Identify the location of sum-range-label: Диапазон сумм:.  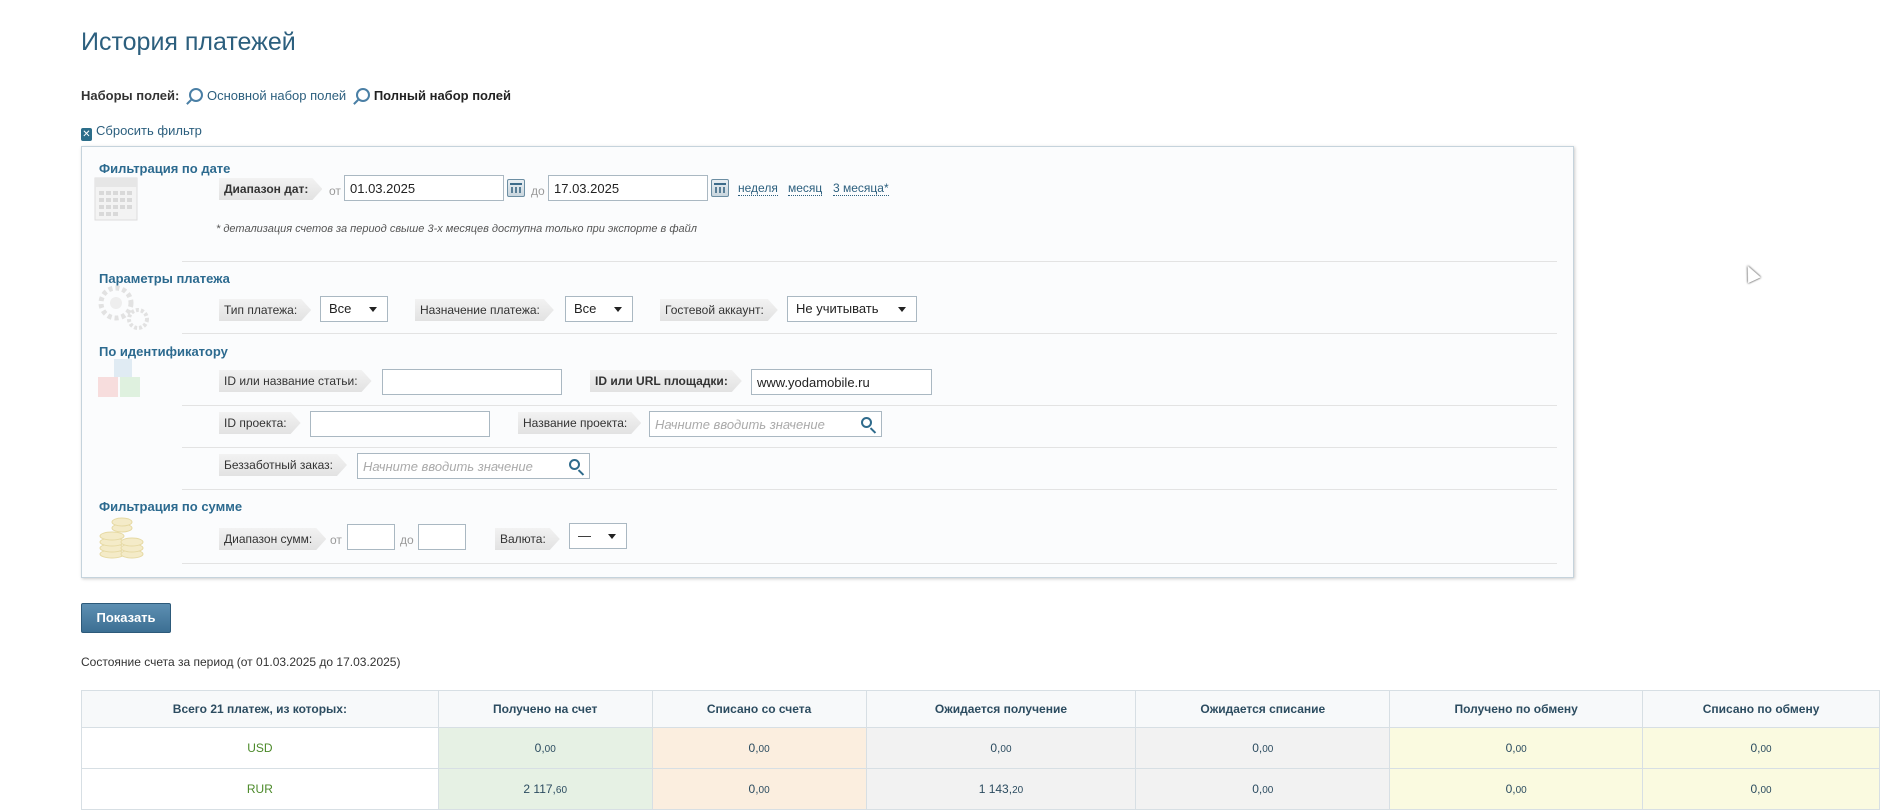
(272, 539).